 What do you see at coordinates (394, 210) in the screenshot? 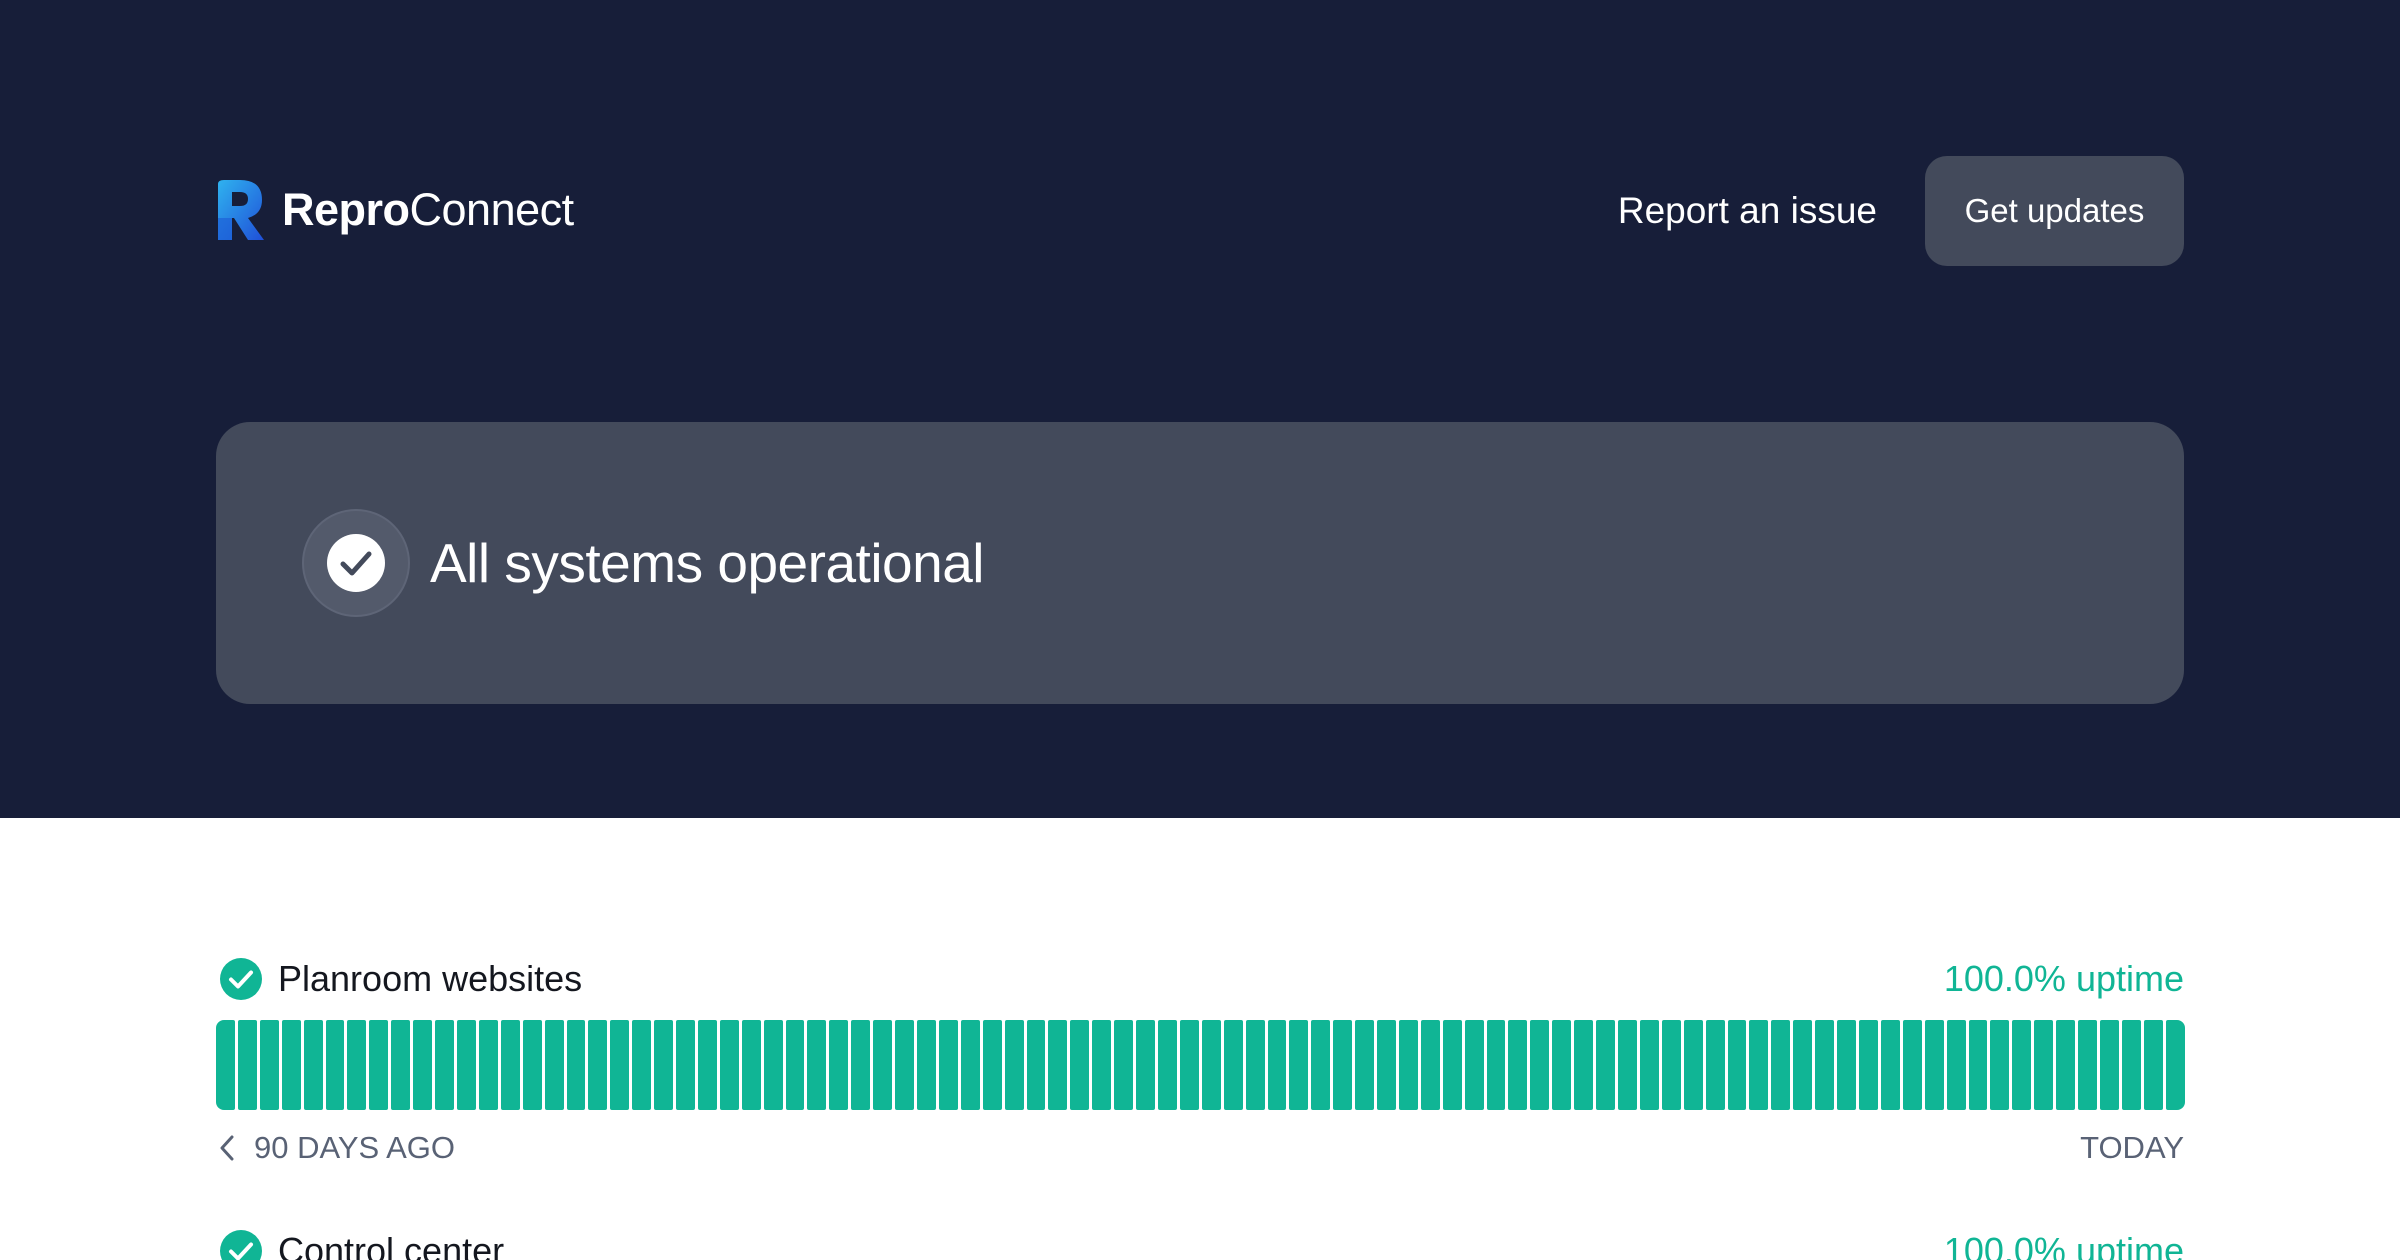
I see `brand-logo: ReproConnect` at bounding box center [394, 210].